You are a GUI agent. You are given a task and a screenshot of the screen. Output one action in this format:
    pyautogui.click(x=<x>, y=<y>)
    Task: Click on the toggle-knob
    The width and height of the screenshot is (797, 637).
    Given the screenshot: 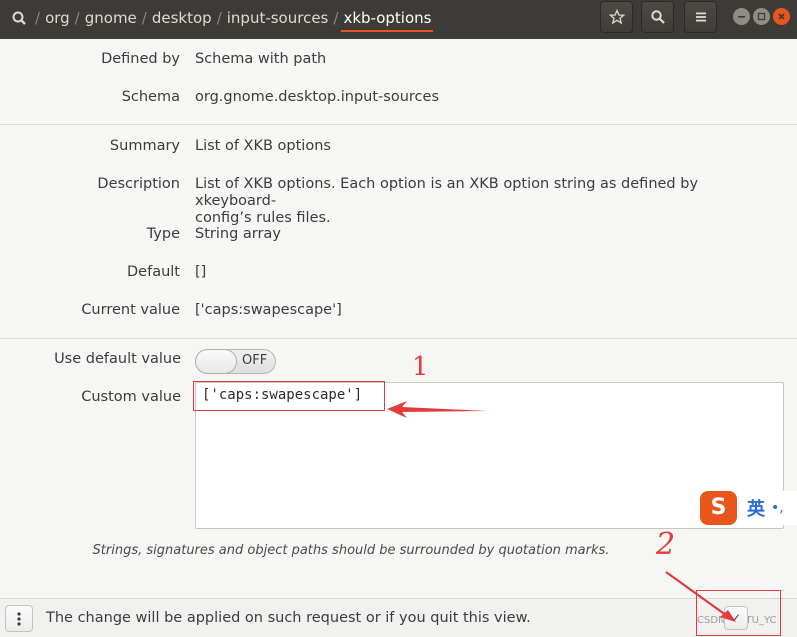 What is the action you would take?
    pyautogui.click(x=216, y=361)
    